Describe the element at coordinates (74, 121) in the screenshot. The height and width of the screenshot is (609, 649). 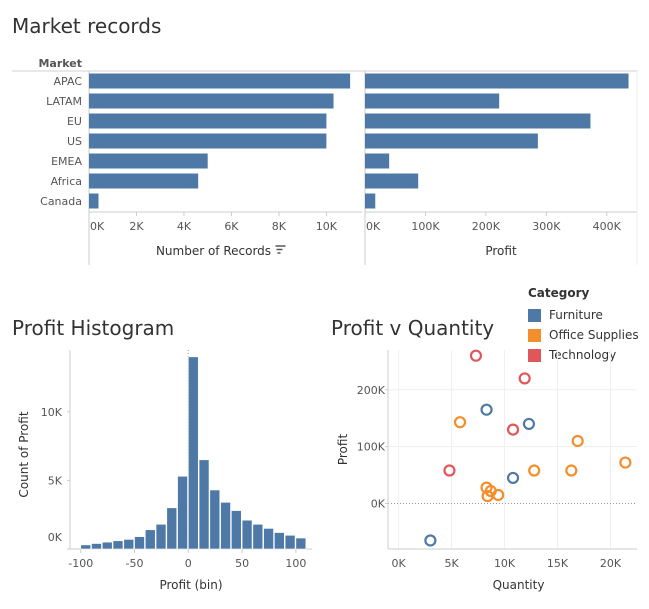
I see `market-row-label: EU` at that location.